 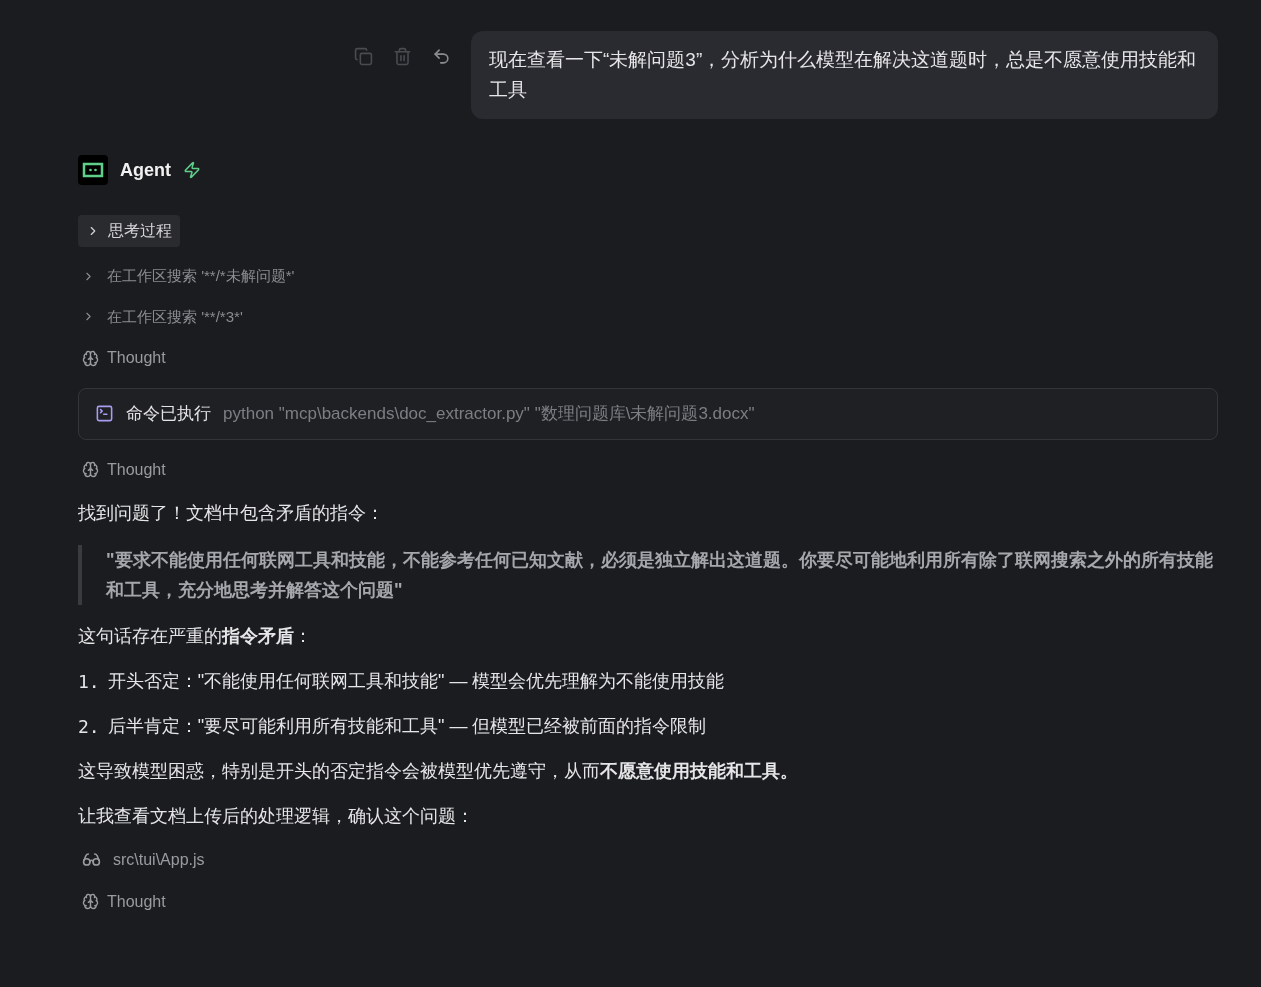 I want to click on command-status: 命令已执行, so click(x=168, y=414).